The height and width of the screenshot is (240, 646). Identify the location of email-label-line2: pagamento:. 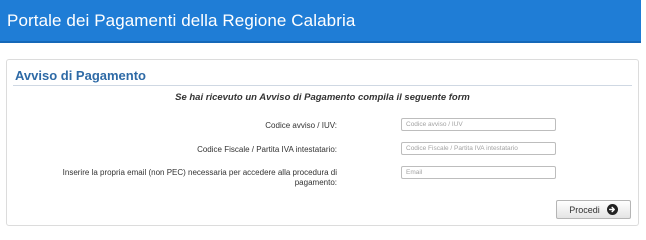
(315, 182).